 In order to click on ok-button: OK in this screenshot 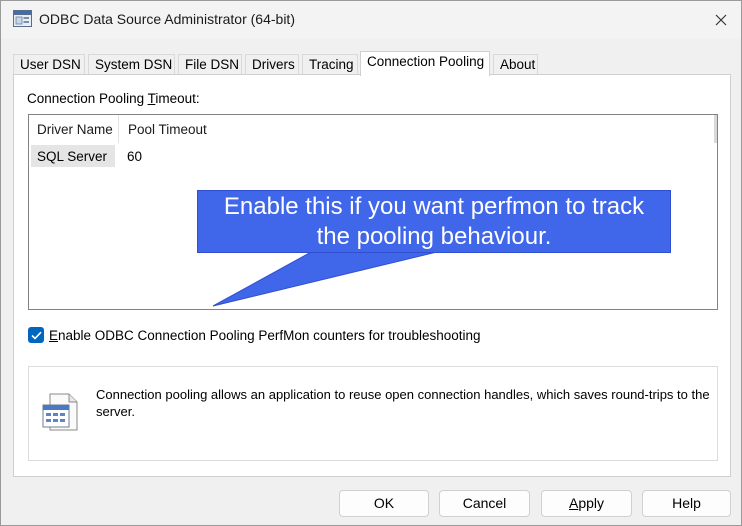, I will do `click(384, 503)`.